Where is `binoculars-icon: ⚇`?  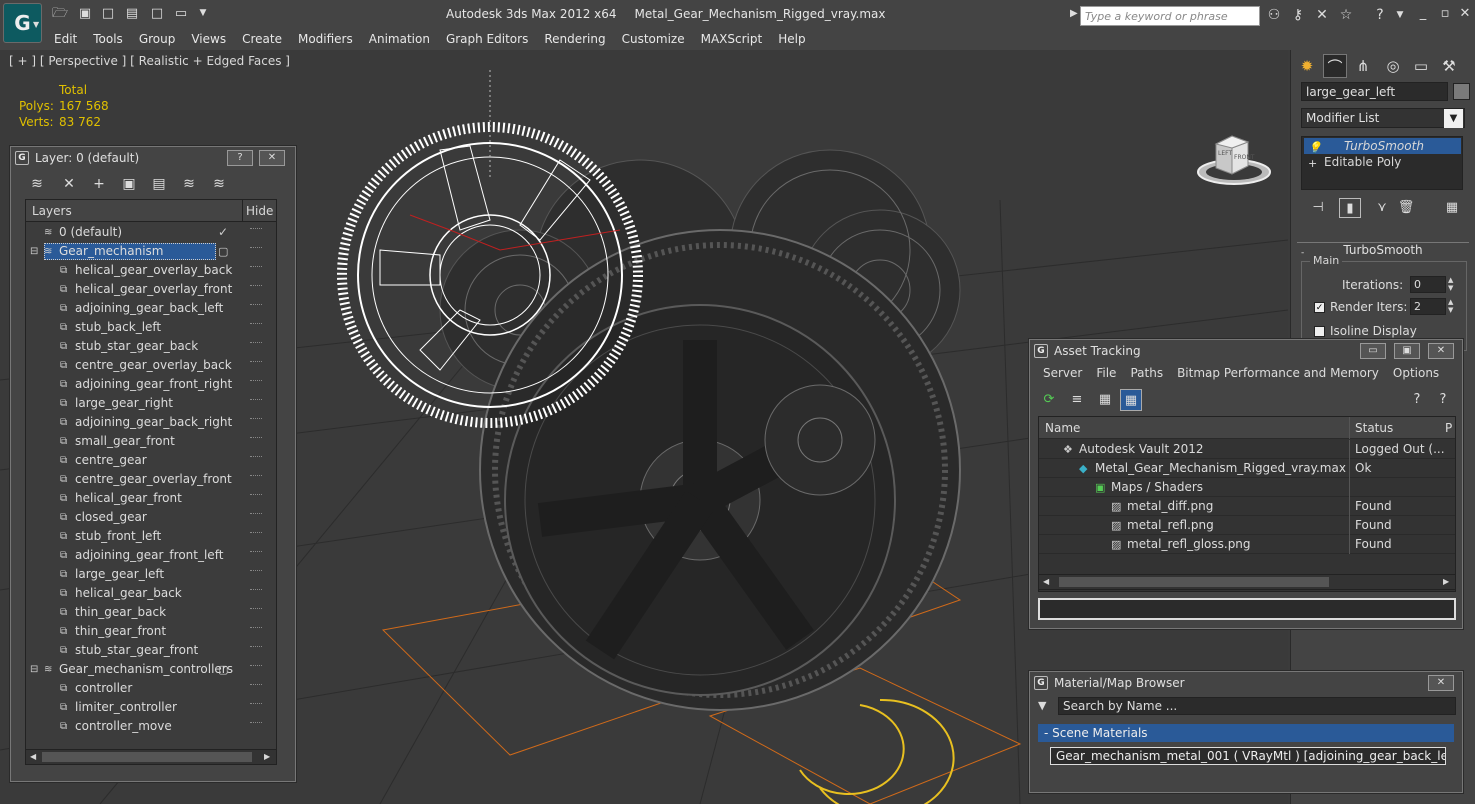 binoculars-icon: ⚇ is located at coordinates (1274, 15).